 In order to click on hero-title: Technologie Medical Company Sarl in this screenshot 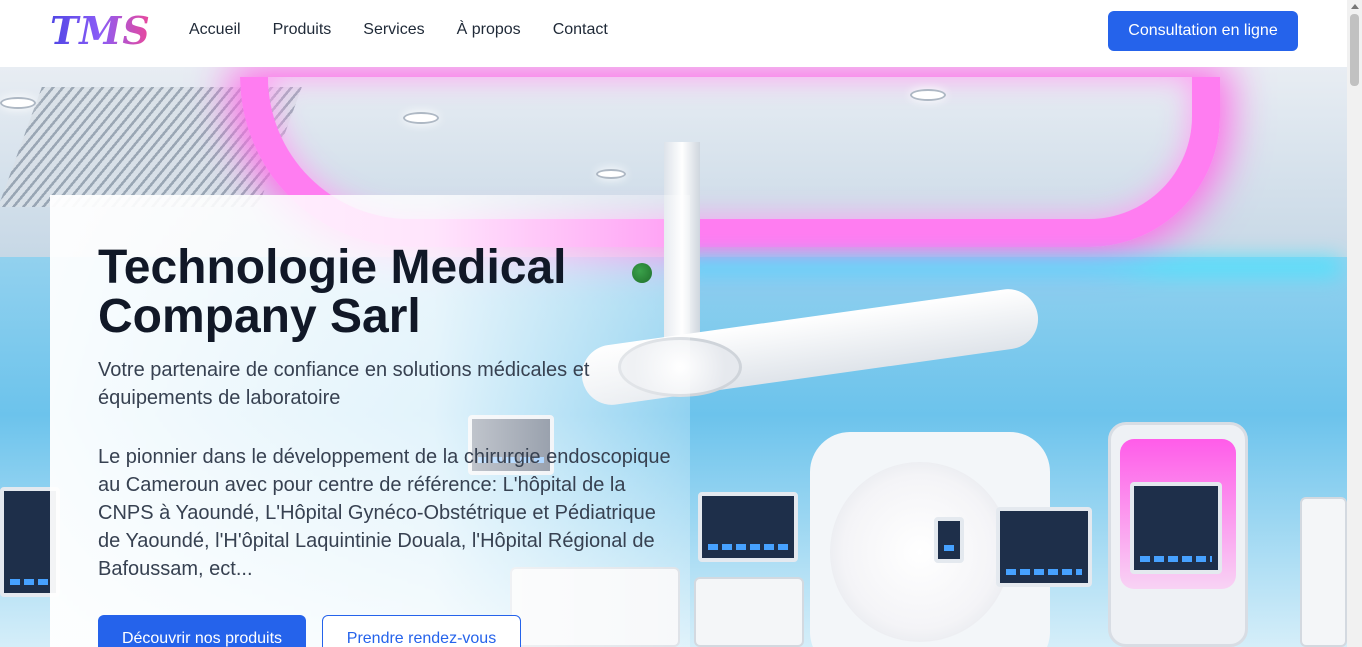, I will do `click(332, 292)`.